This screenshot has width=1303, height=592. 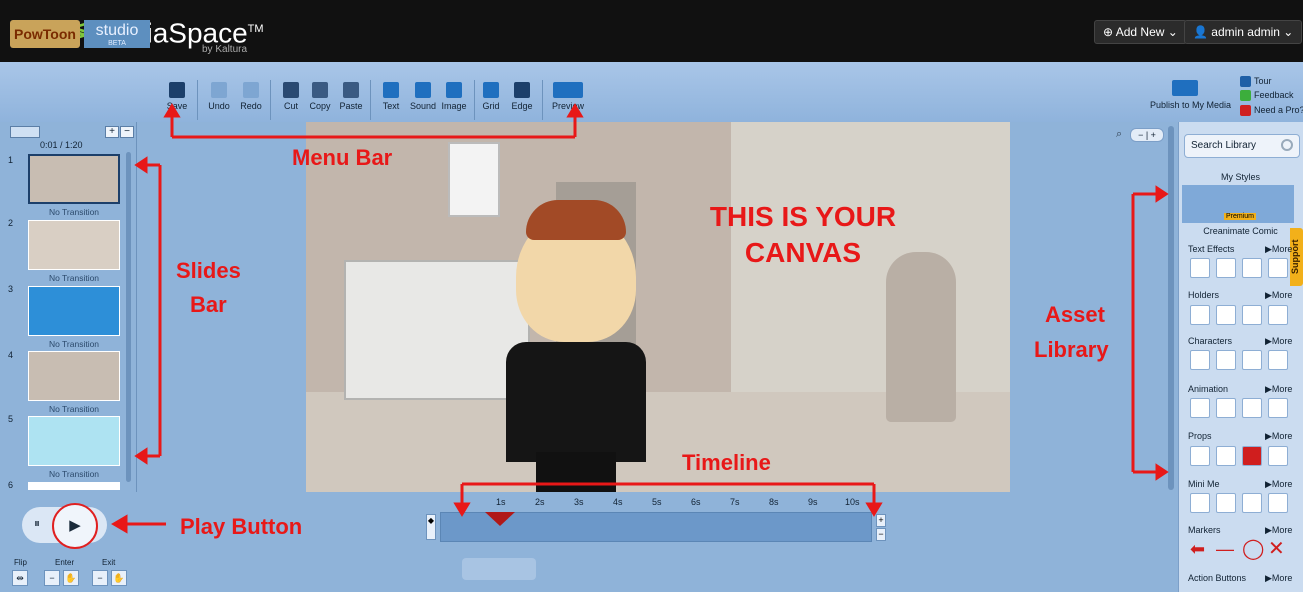 I want to click on slide-view-toggle-icon, so click(x=25, y=132).